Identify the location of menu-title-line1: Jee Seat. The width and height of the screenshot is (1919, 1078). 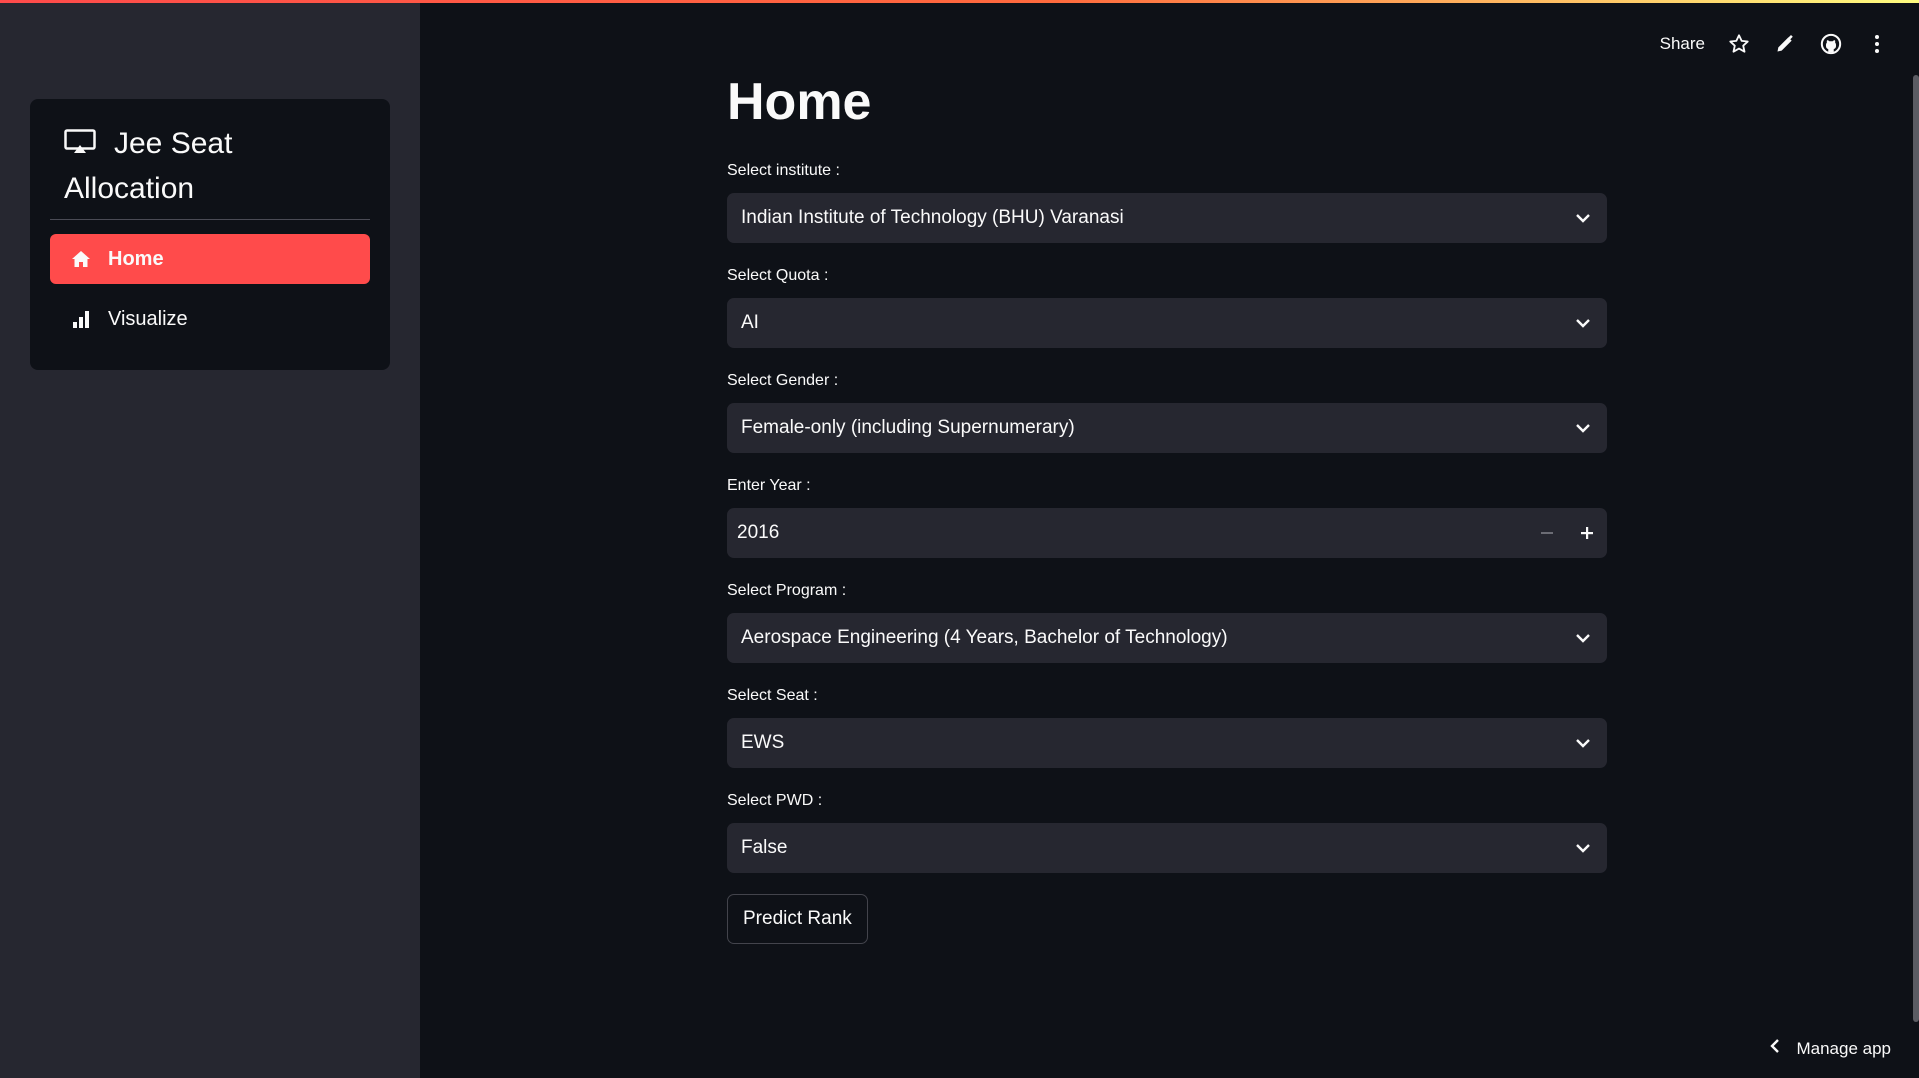
(173, 143).